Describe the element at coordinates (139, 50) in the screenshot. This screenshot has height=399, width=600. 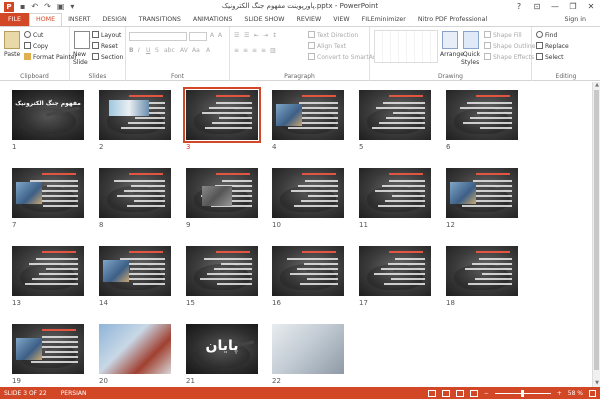
I see `italic-icon: I` at that location.